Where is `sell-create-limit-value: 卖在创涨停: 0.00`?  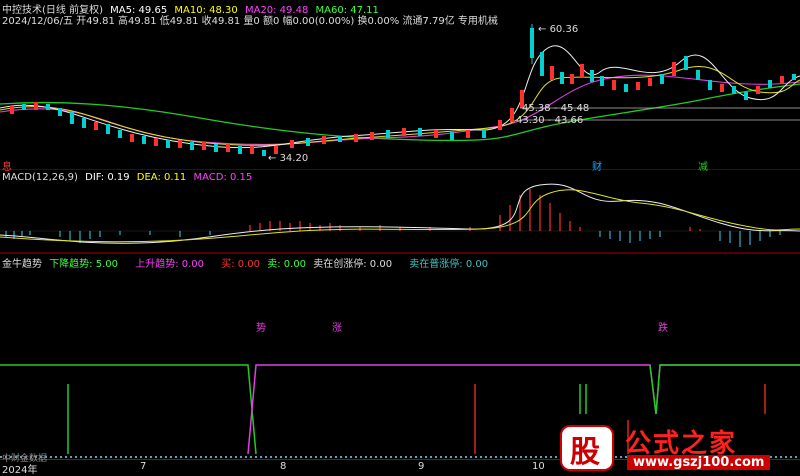 sell-create-limit-value: 卖在创涨停: 0.00 is located at coordinates (353, 264).